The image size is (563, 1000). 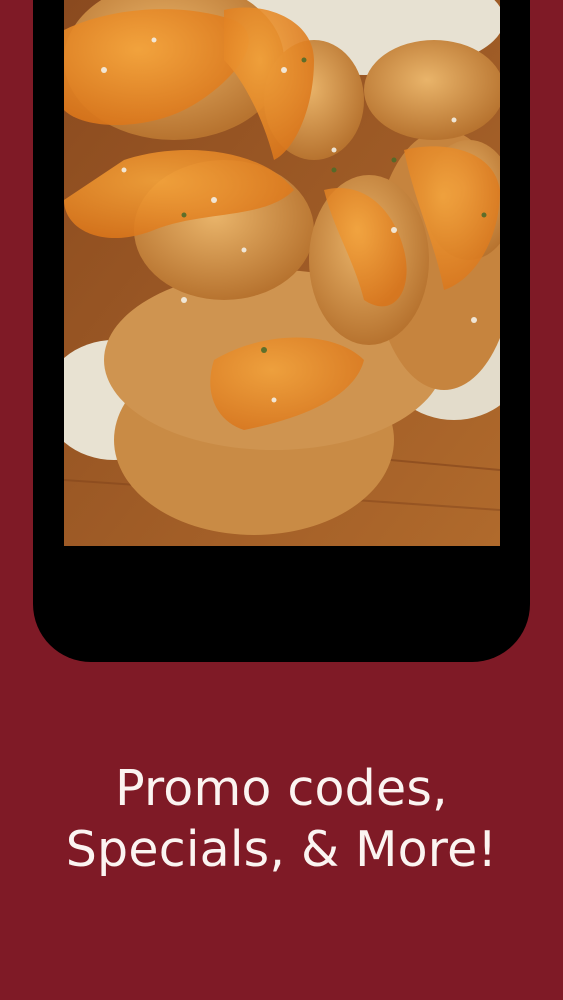 I want to click on caption-line-2: Specials, & More!, so click(x=281, y=849).